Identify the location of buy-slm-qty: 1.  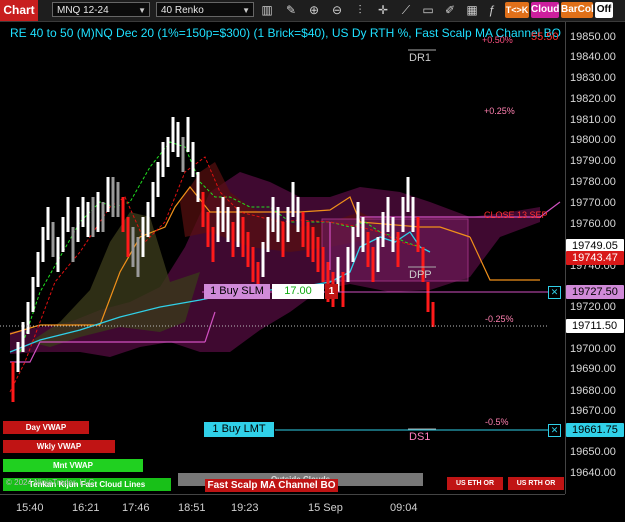
(331, 291).